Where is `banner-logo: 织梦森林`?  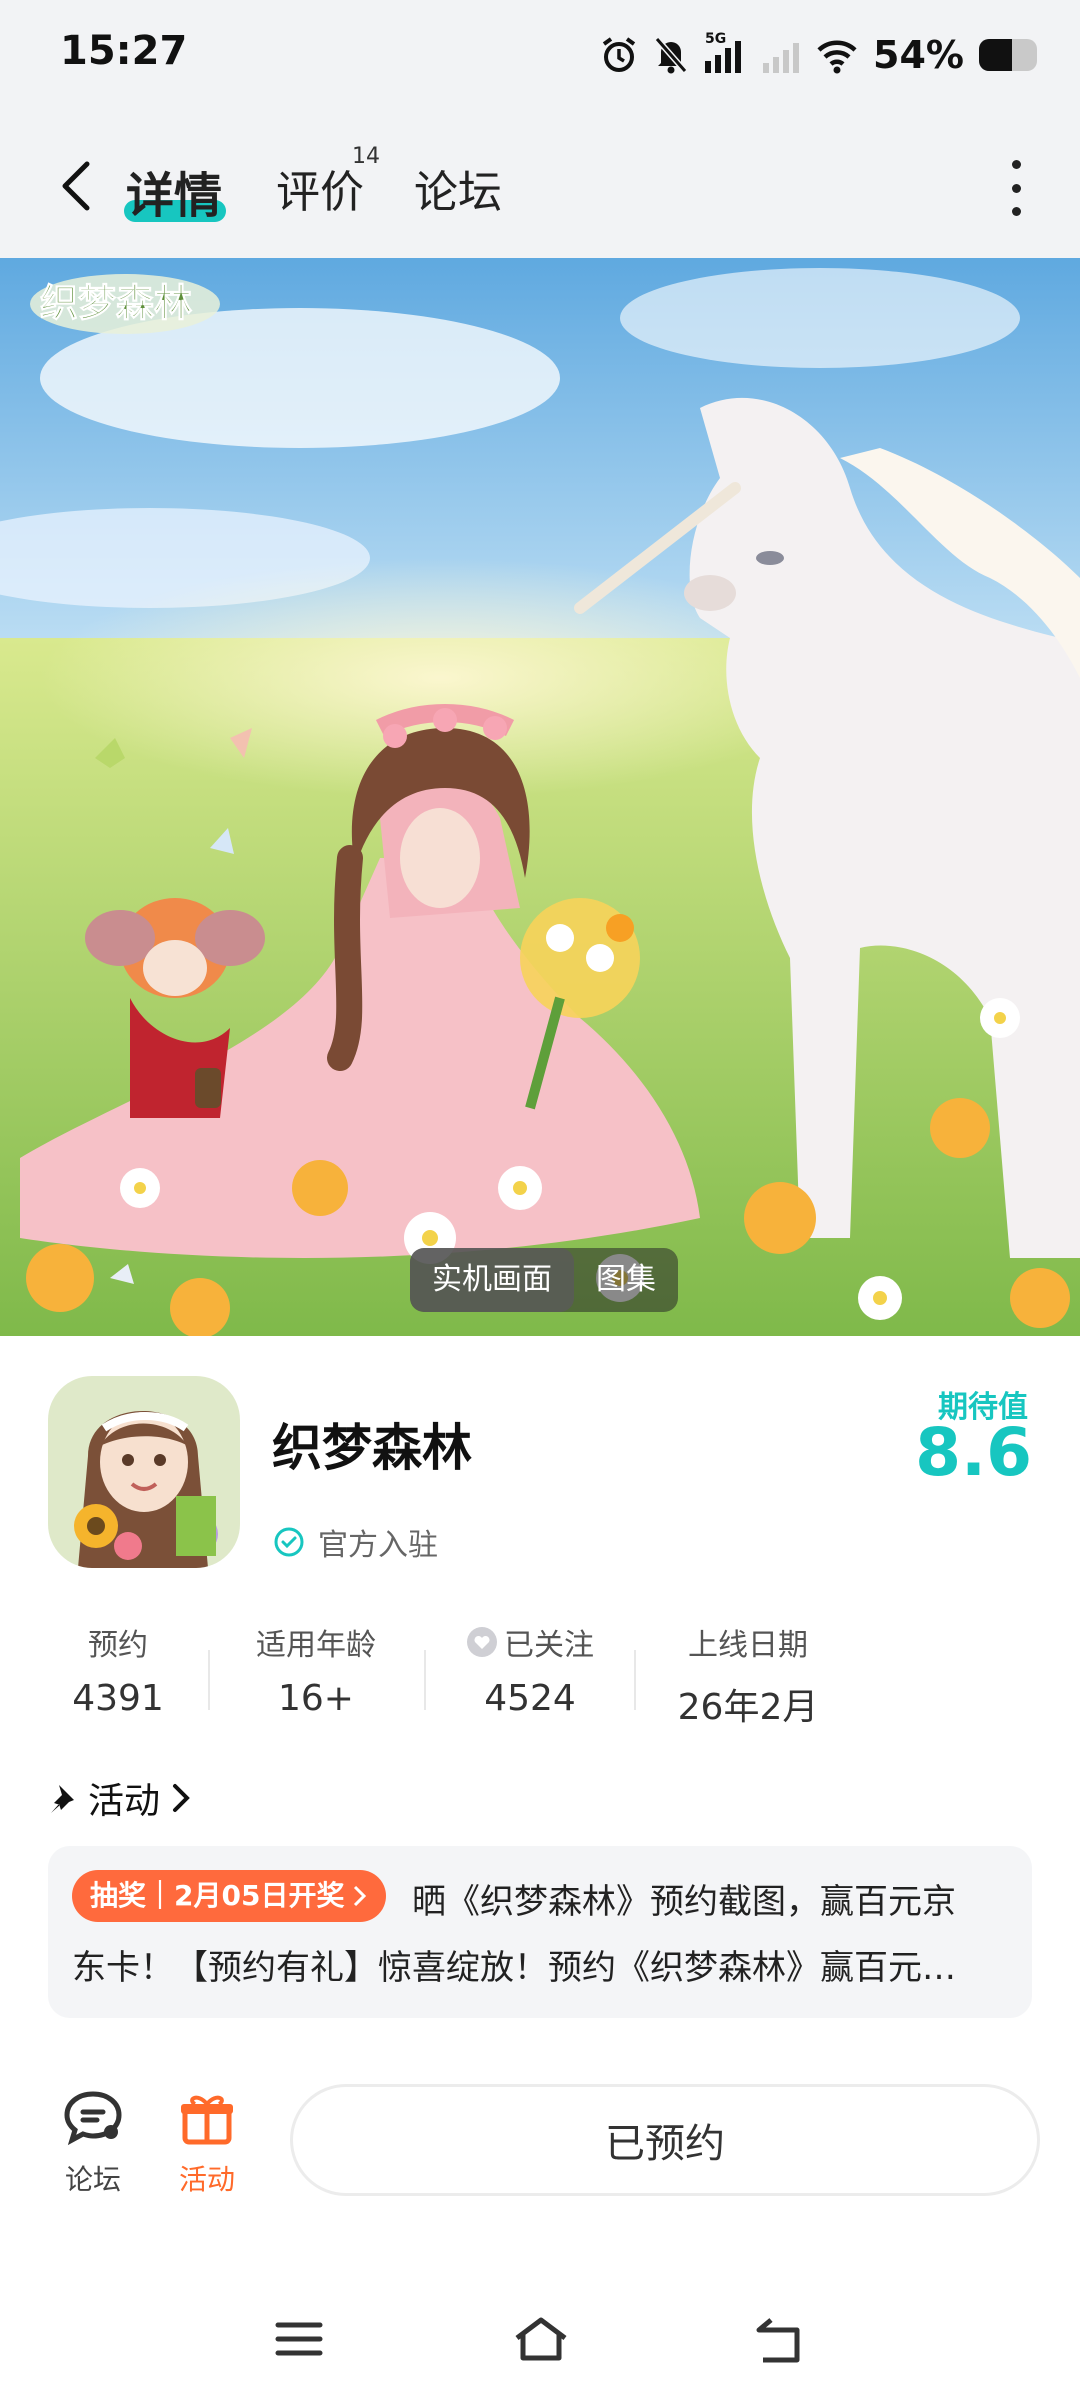 banner-logo: 织梦森林 is located at coordinates (125, 304).